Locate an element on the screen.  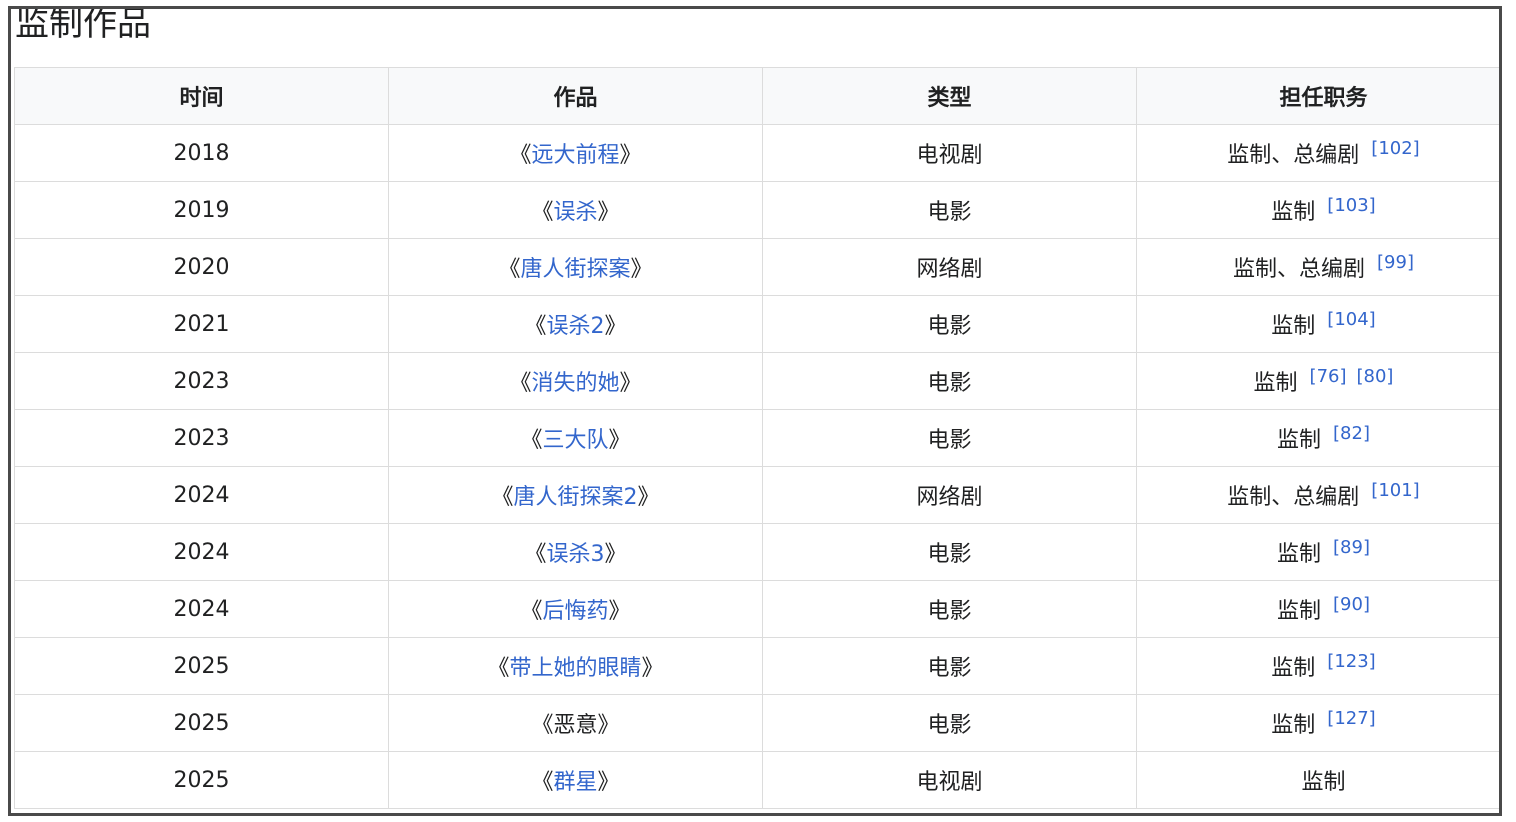
cell-work: 《带上她的眼睛》 is located at coordinates (575, 666).